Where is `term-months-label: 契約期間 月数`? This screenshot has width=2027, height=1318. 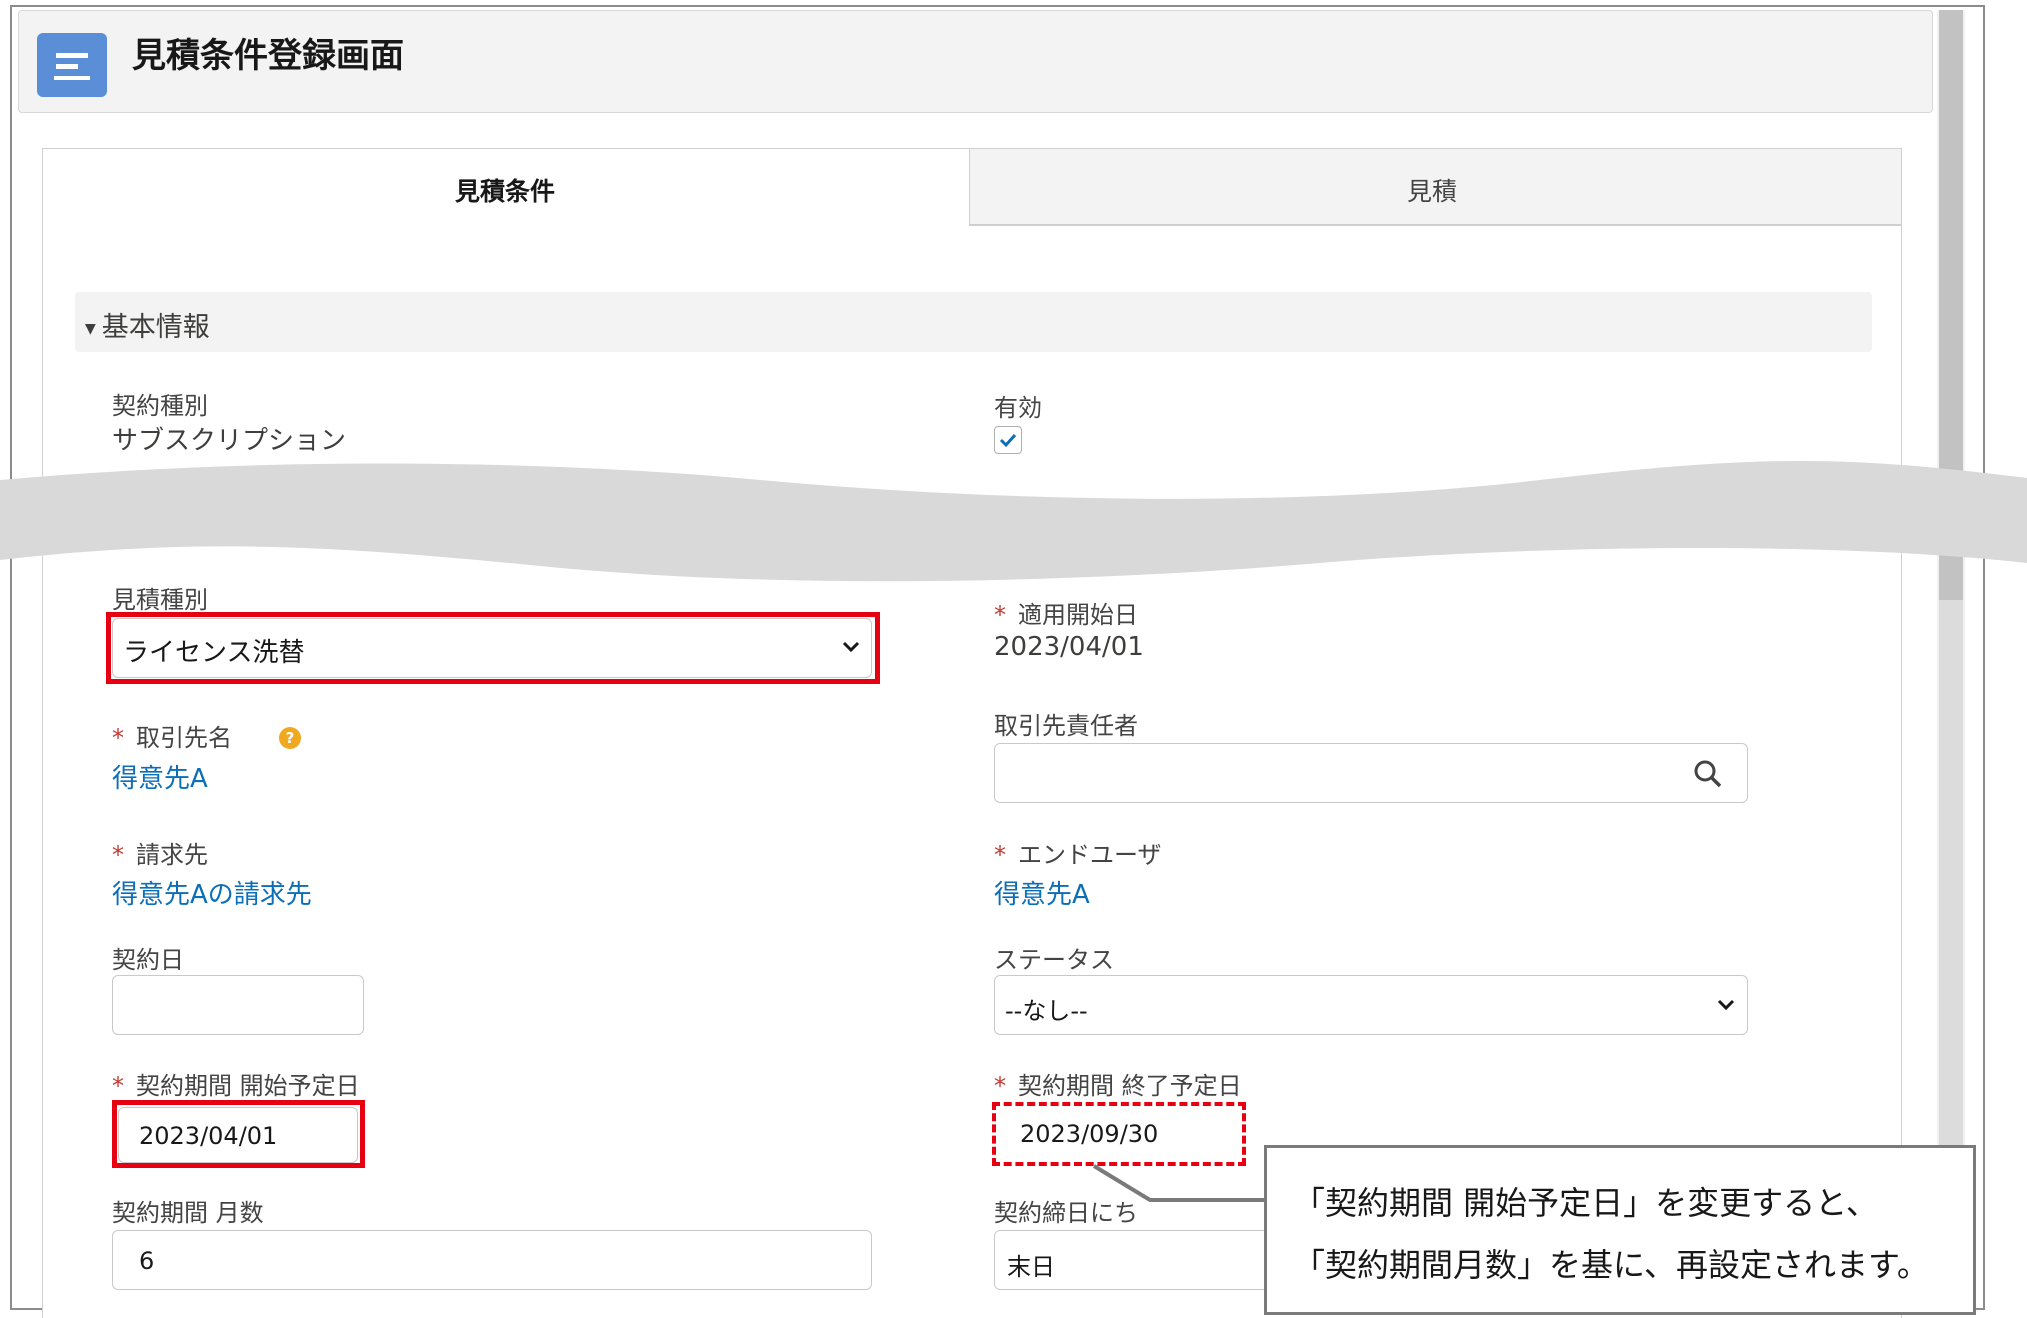
term-months-label: 契約期間 月数 is located at coordinates (188, 1213).